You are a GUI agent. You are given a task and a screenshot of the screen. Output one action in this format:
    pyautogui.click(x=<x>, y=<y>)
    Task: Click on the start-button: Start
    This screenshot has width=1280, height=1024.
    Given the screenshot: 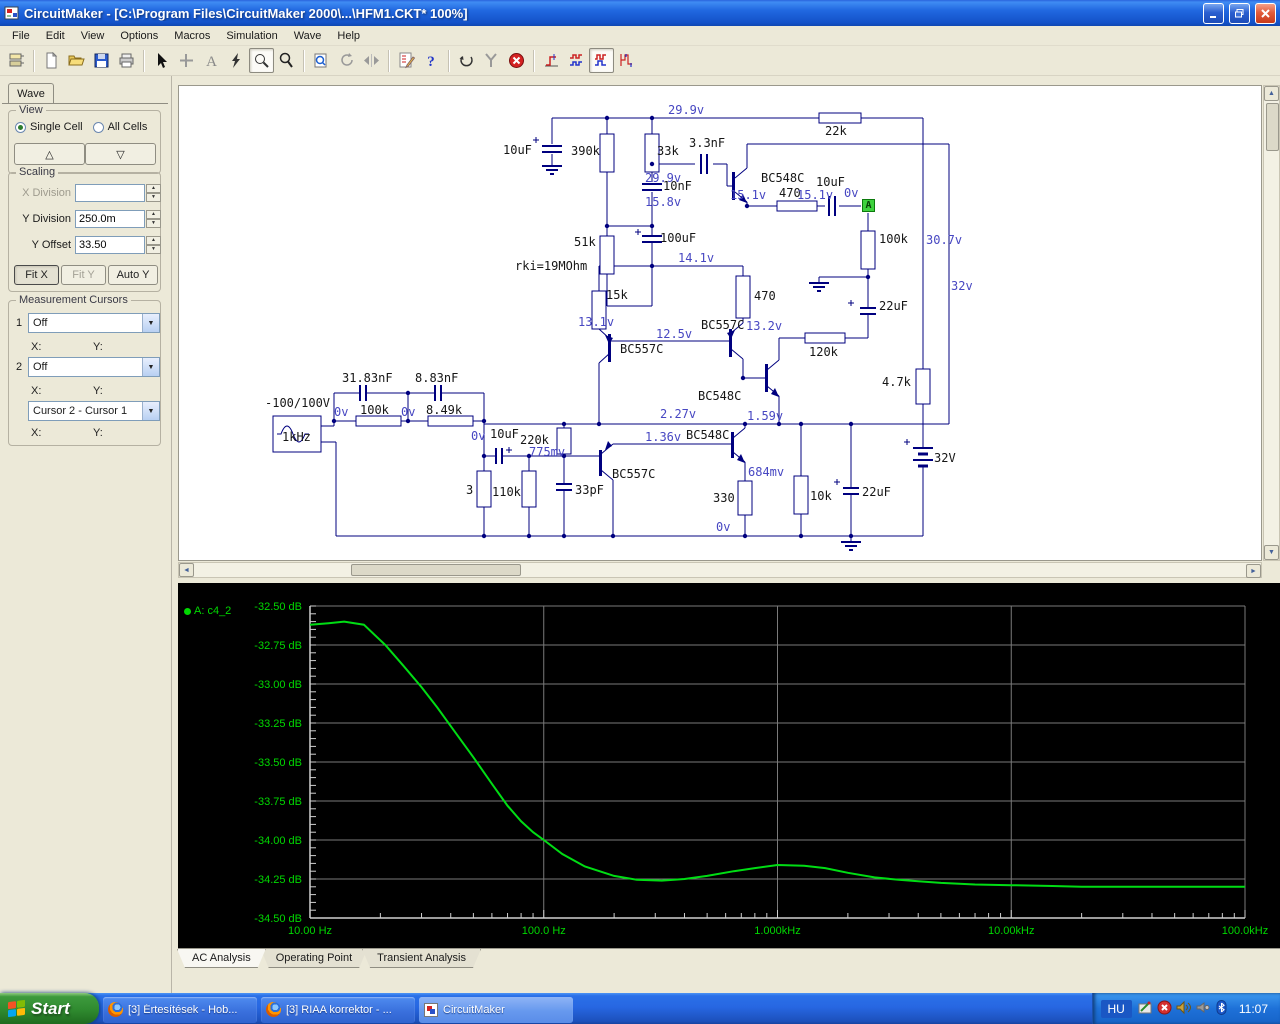 What is the action you would take?
    pyautogui.click(x=49, y=1008)
    